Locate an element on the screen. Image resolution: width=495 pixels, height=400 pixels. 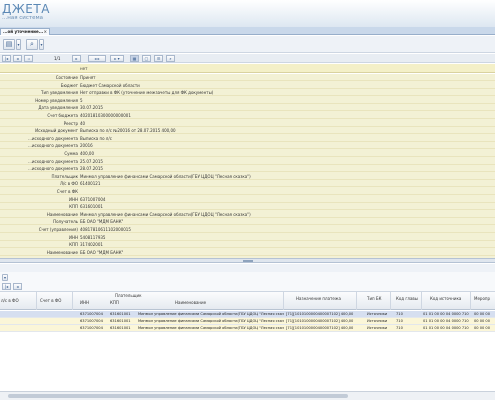
form-value: 5 is located at coordinates (81, 100).